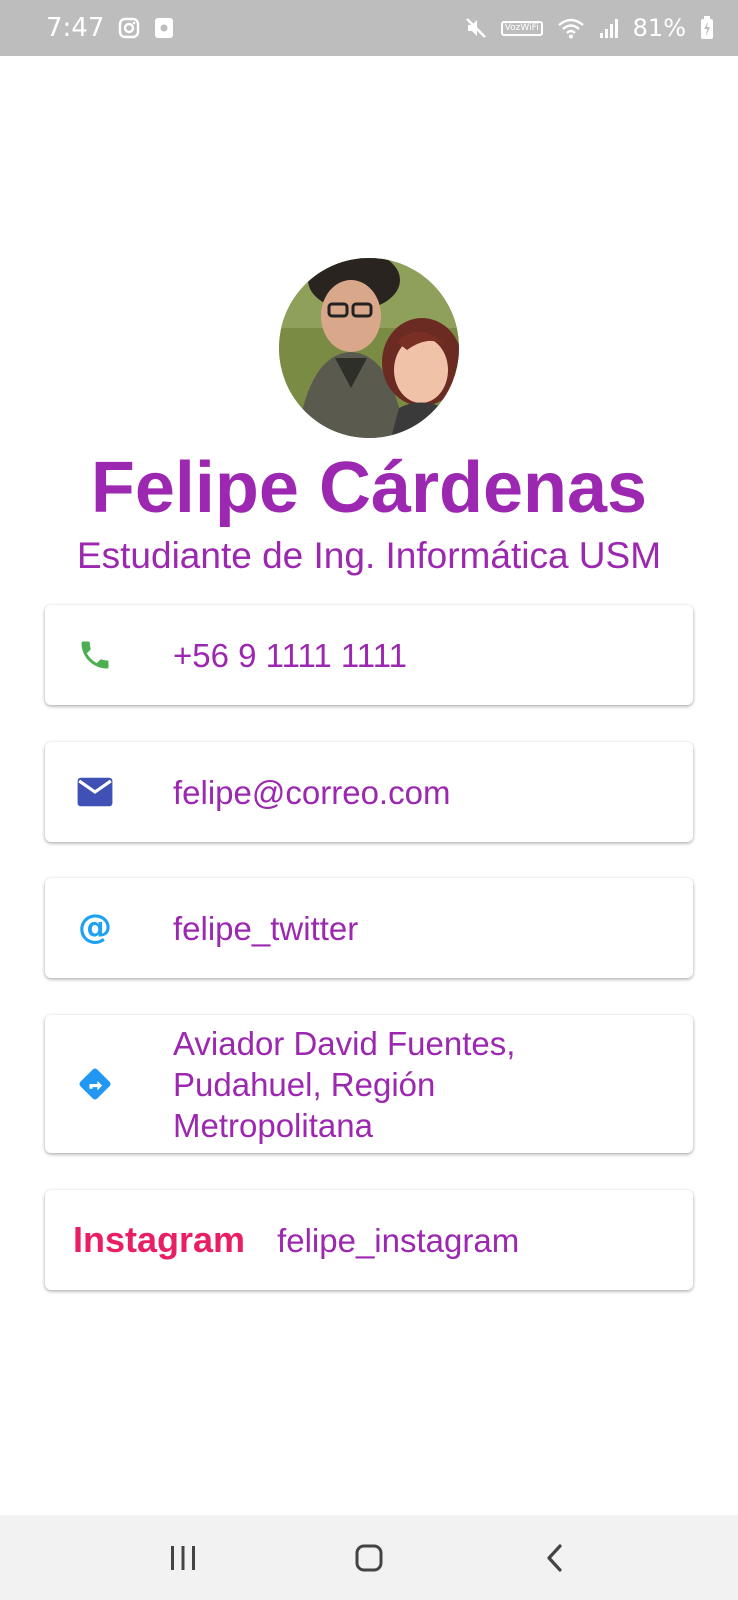 The image size is (738, 1600). What do you see at coordinates (95, 655) in the screenshot?
I see `phone-icon` at bounding box center [95, 655].